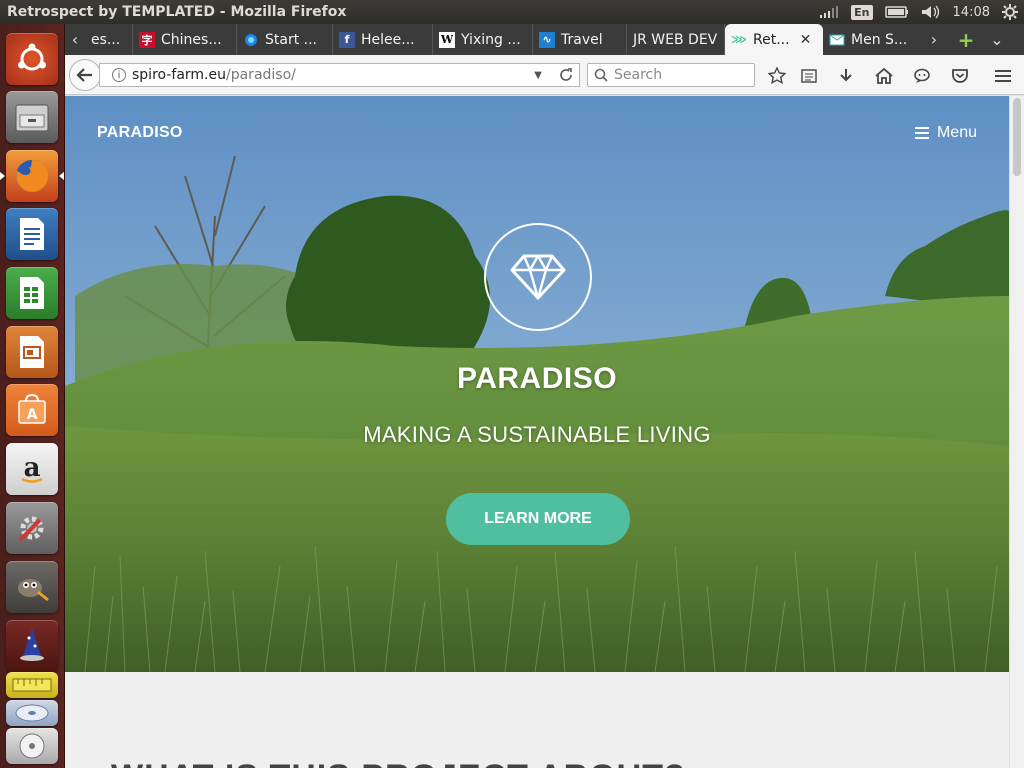  What do you see at coordinates (547, 39) in the screenshot?
I see `travel-icon: ∿` at bounding box center [547, 39].